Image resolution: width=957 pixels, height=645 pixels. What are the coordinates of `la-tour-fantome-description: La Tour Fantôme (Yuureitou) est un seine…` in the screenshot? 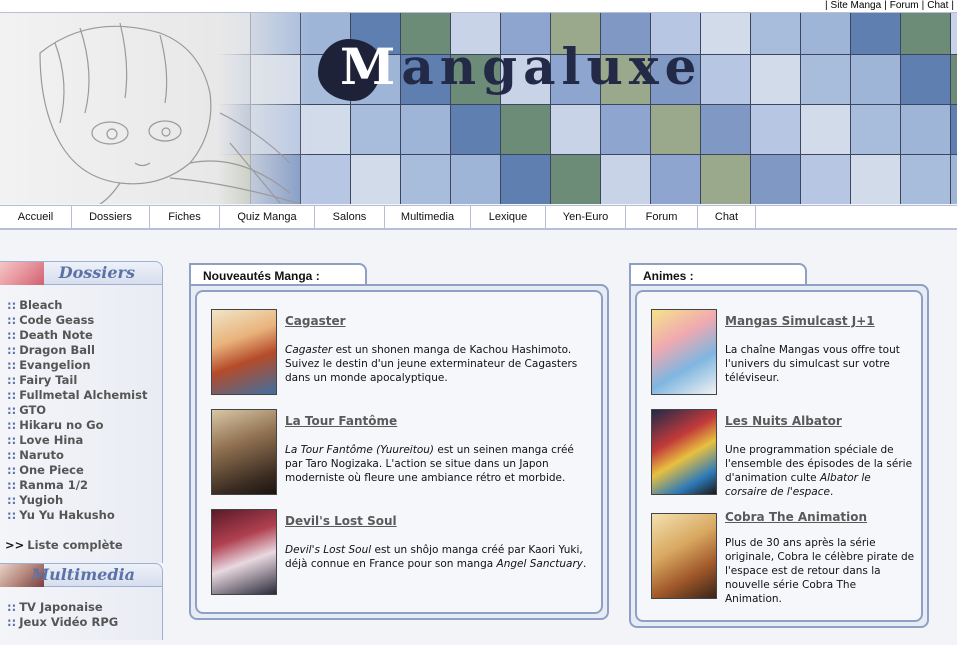 It's located at (429, 464).